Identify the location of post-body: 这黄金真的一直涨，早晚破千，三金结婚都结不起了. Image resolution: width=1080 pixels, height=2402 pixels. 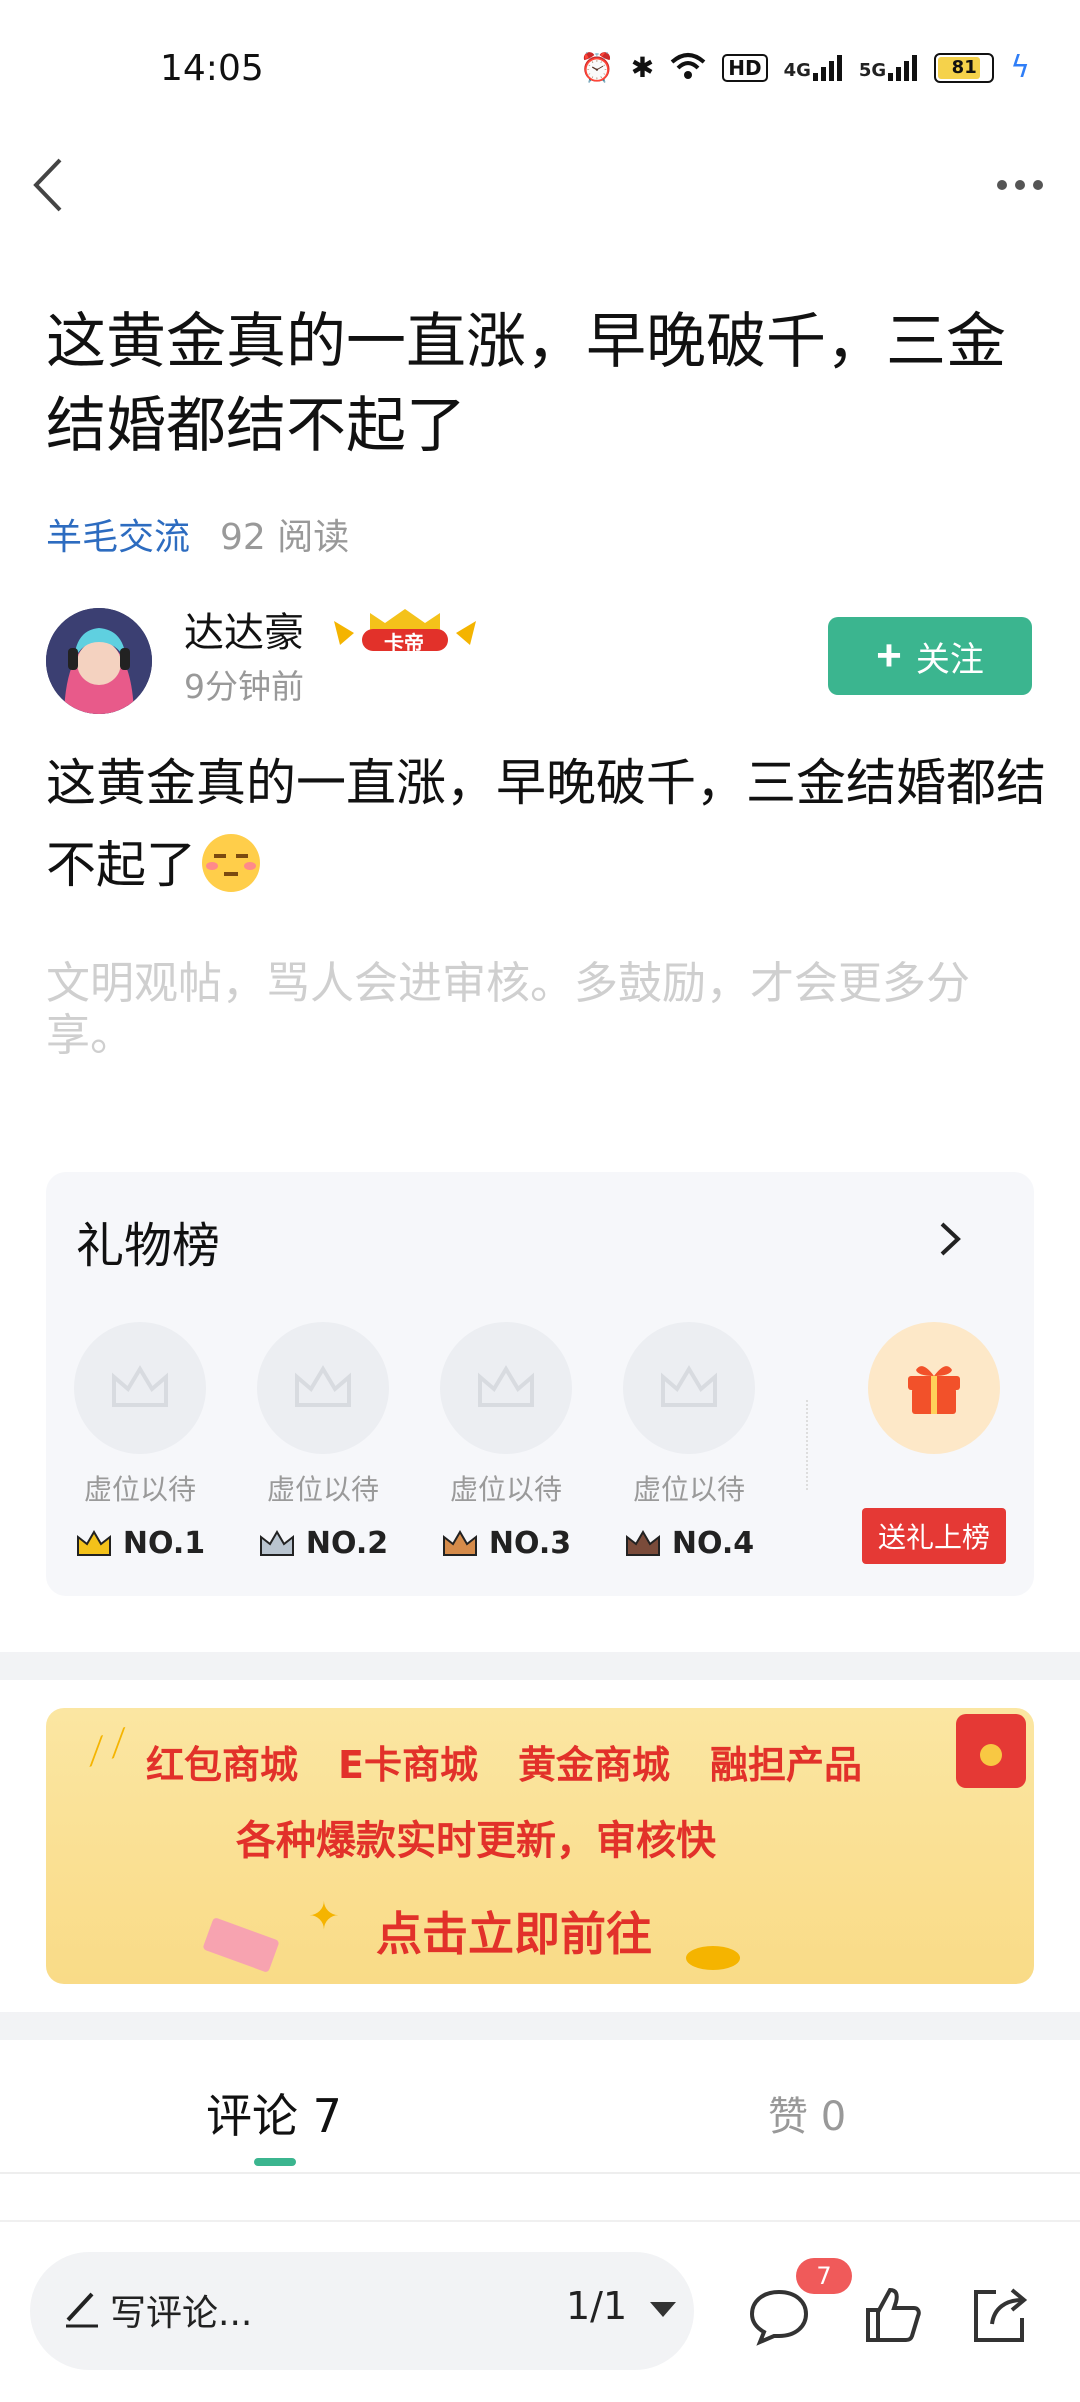
(546, 824).